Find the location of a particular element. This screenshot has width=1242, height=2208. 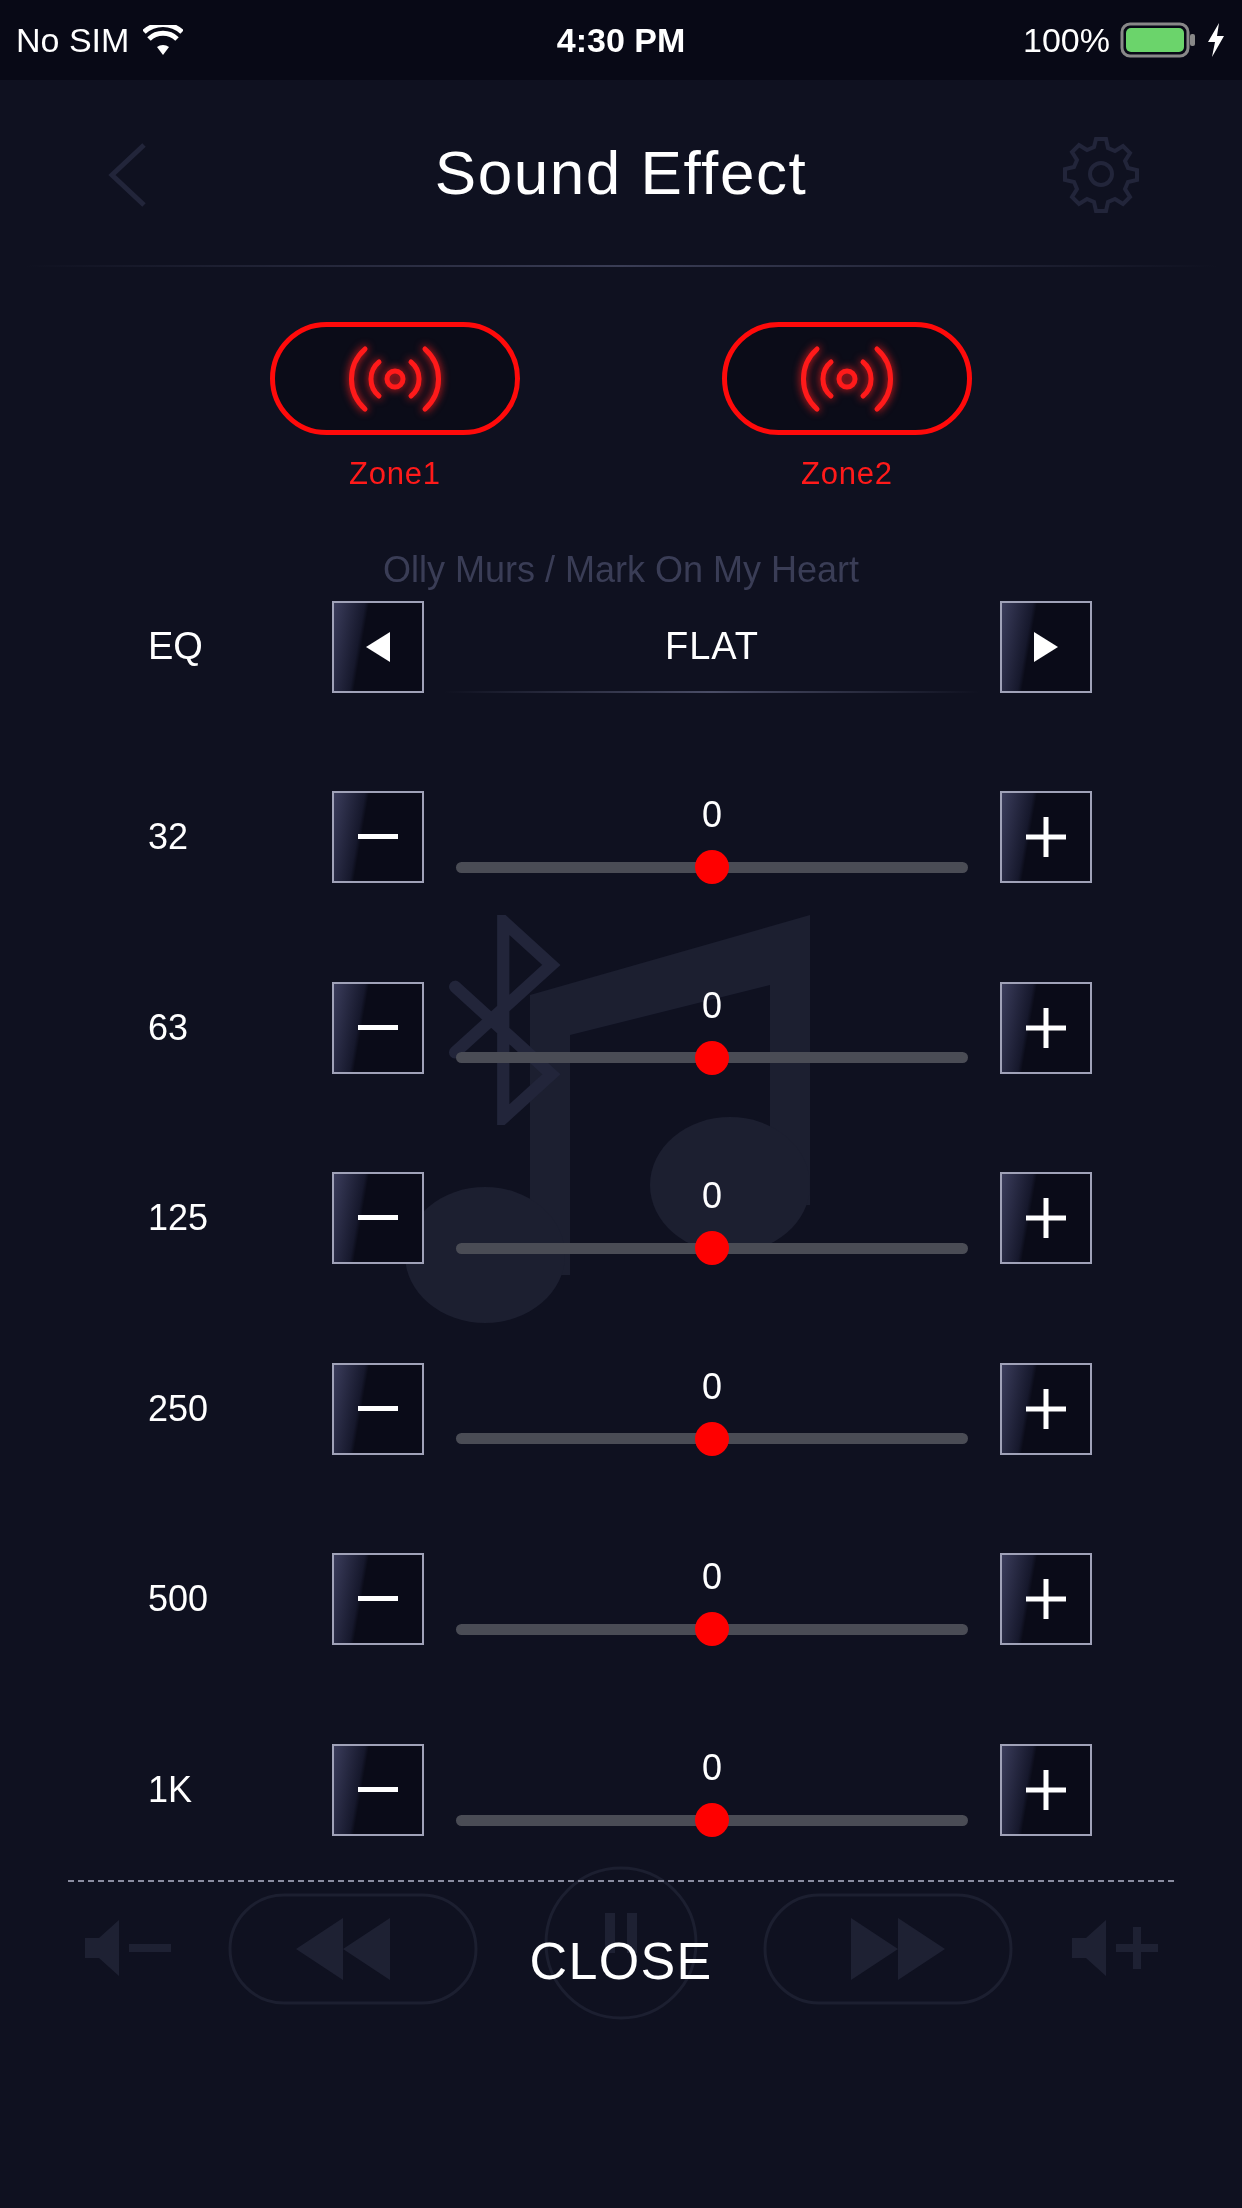

back-chevron-icon is located at coordinates (128, 175).